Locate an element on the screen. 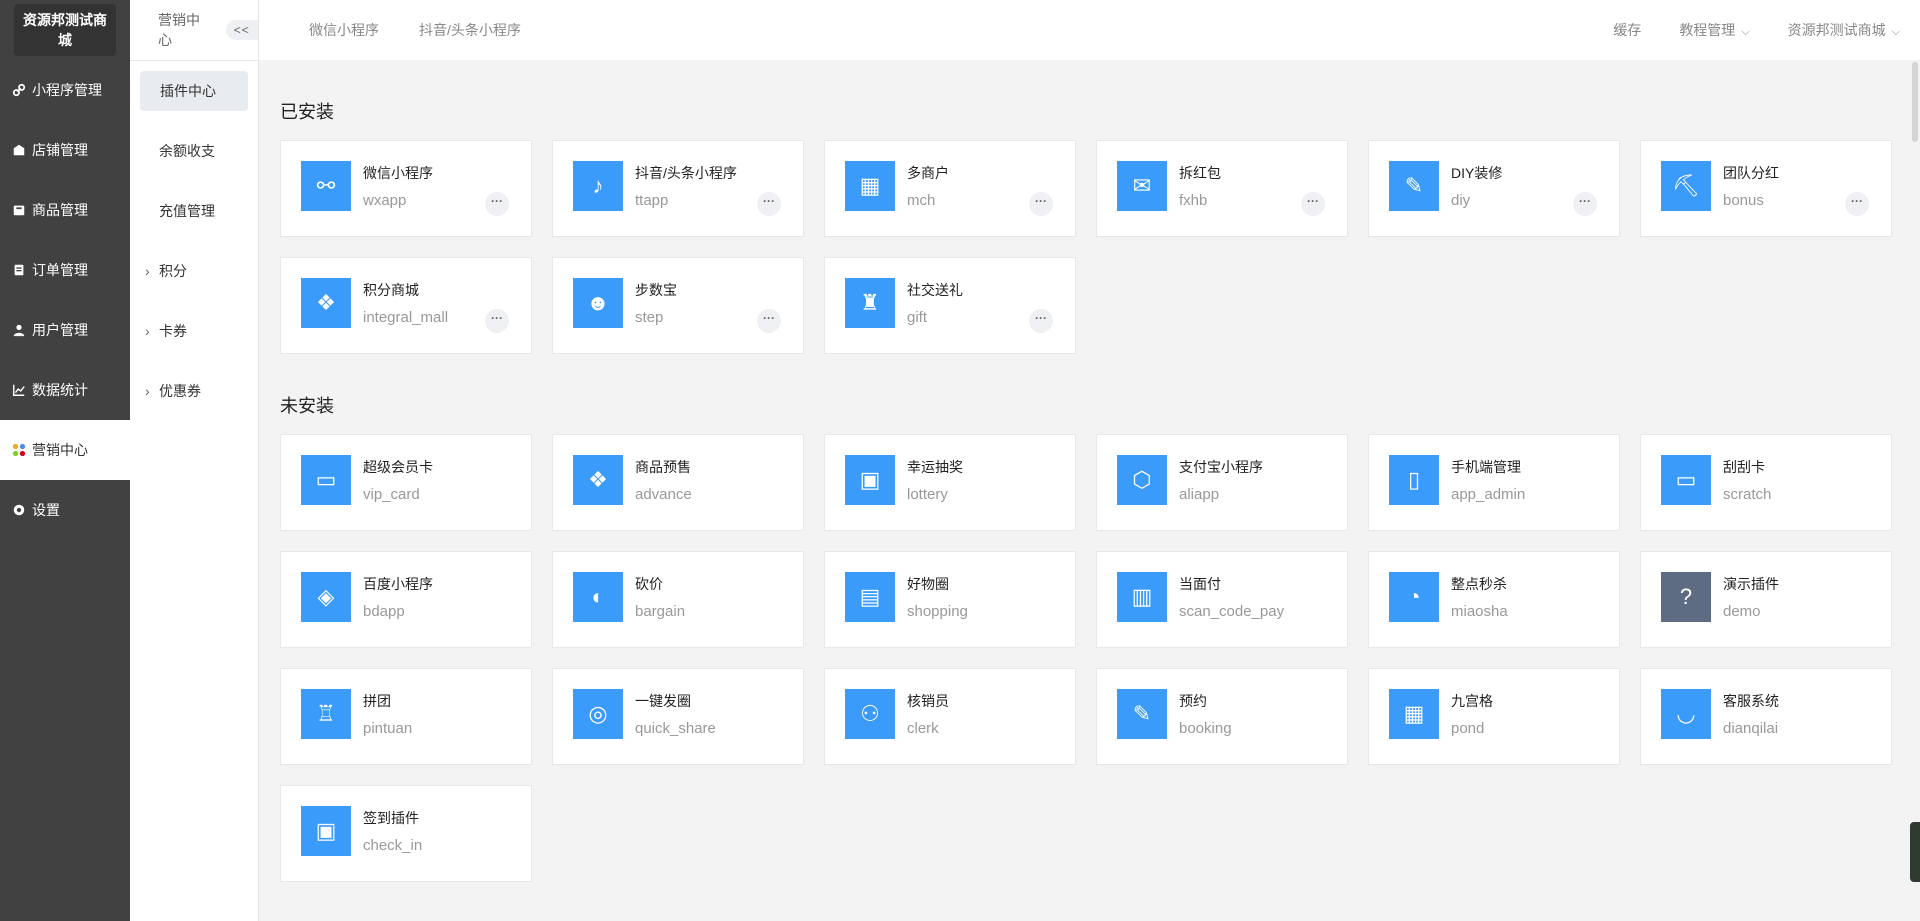 The height and width of the screenshot is (921, 1920). top-bar: 微信小程序 抖音/头条小程序 缓存 教程管理 资源邦测试商城 is located at coordinates (1089, 30).